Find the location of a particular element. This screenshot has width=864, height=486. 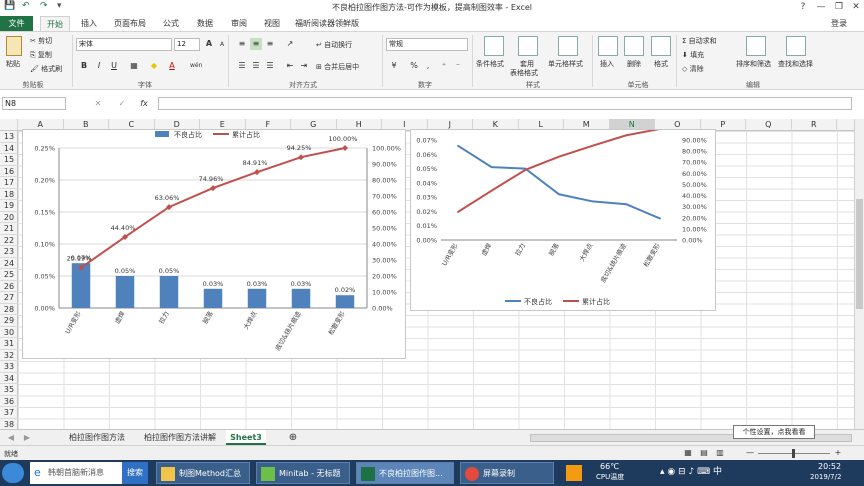

row-header: 16 is located at coordinates (9, 171).